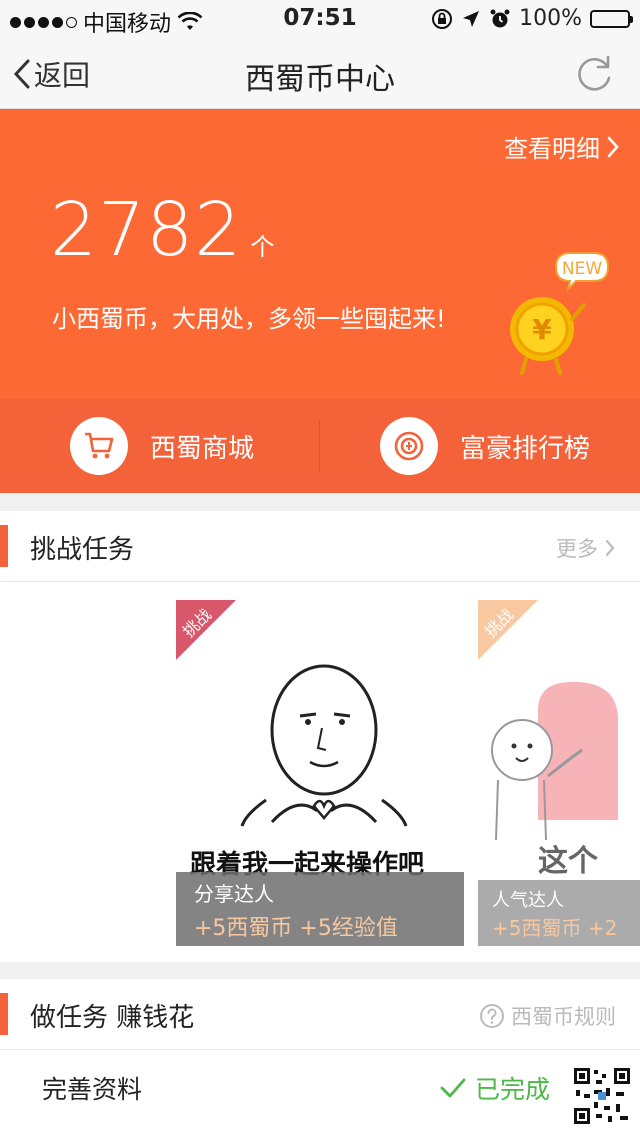  What do you see at coordinates (555, 928) in the screenshot?
I see `card-reward: +5西蜀币 +2` at bounding box center [555, 928].